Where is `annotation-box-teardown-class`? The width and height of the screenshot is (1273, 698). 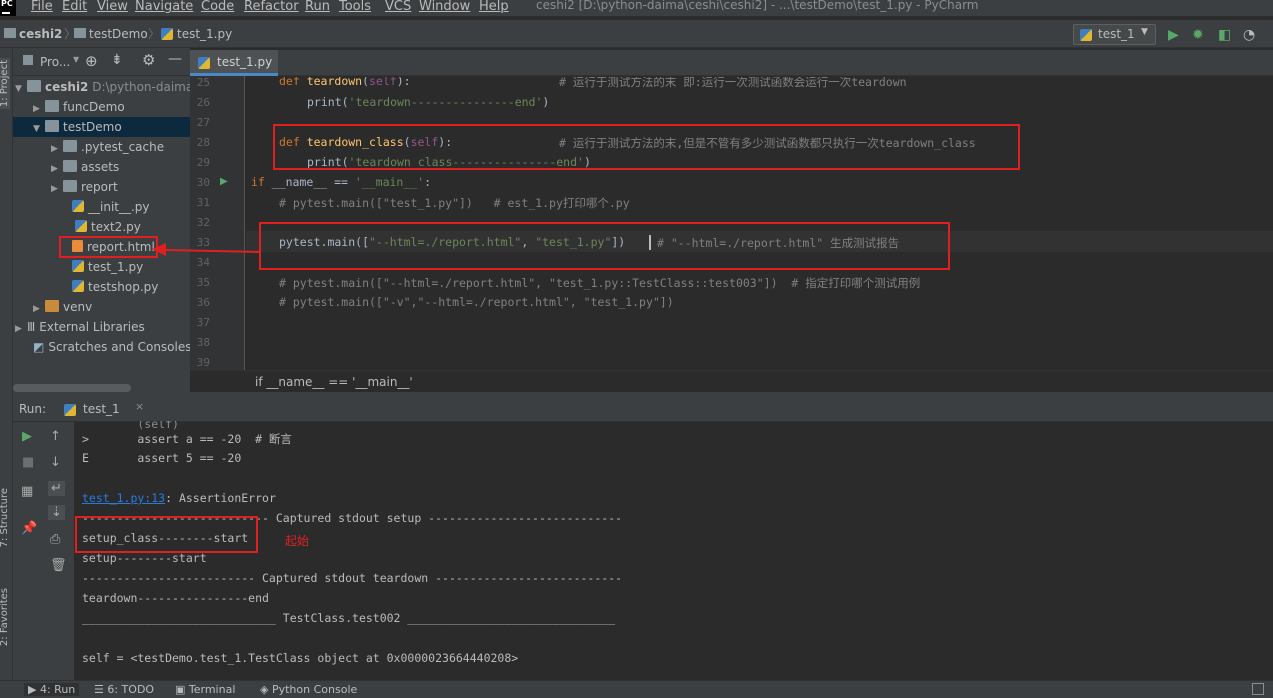 annotation-box-teardown-class is located at coordinates (646, 147).